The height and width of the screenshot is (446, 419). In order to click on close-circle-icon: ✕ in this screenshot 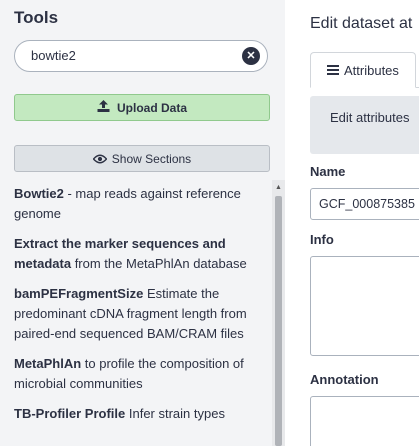, I will do `click(251, 56)`.